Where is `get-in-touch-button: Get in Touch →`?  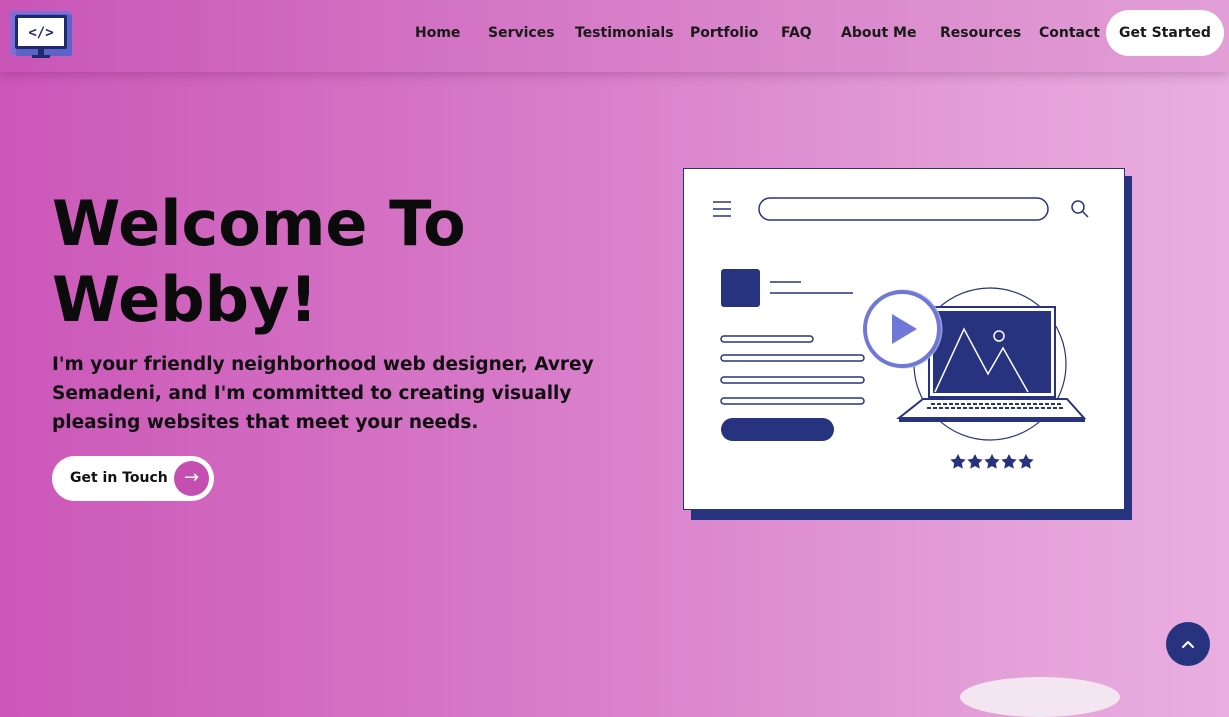
get-in-touch-button: Get in Touch → is located at coordinates (133, 478).